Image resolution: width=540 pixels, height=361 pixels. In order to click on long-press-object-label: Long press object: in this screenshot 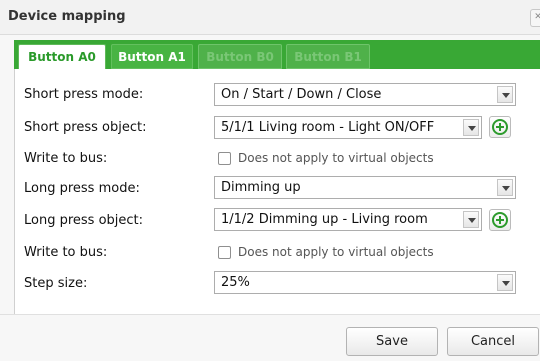, I will do `click(84, 220)`.